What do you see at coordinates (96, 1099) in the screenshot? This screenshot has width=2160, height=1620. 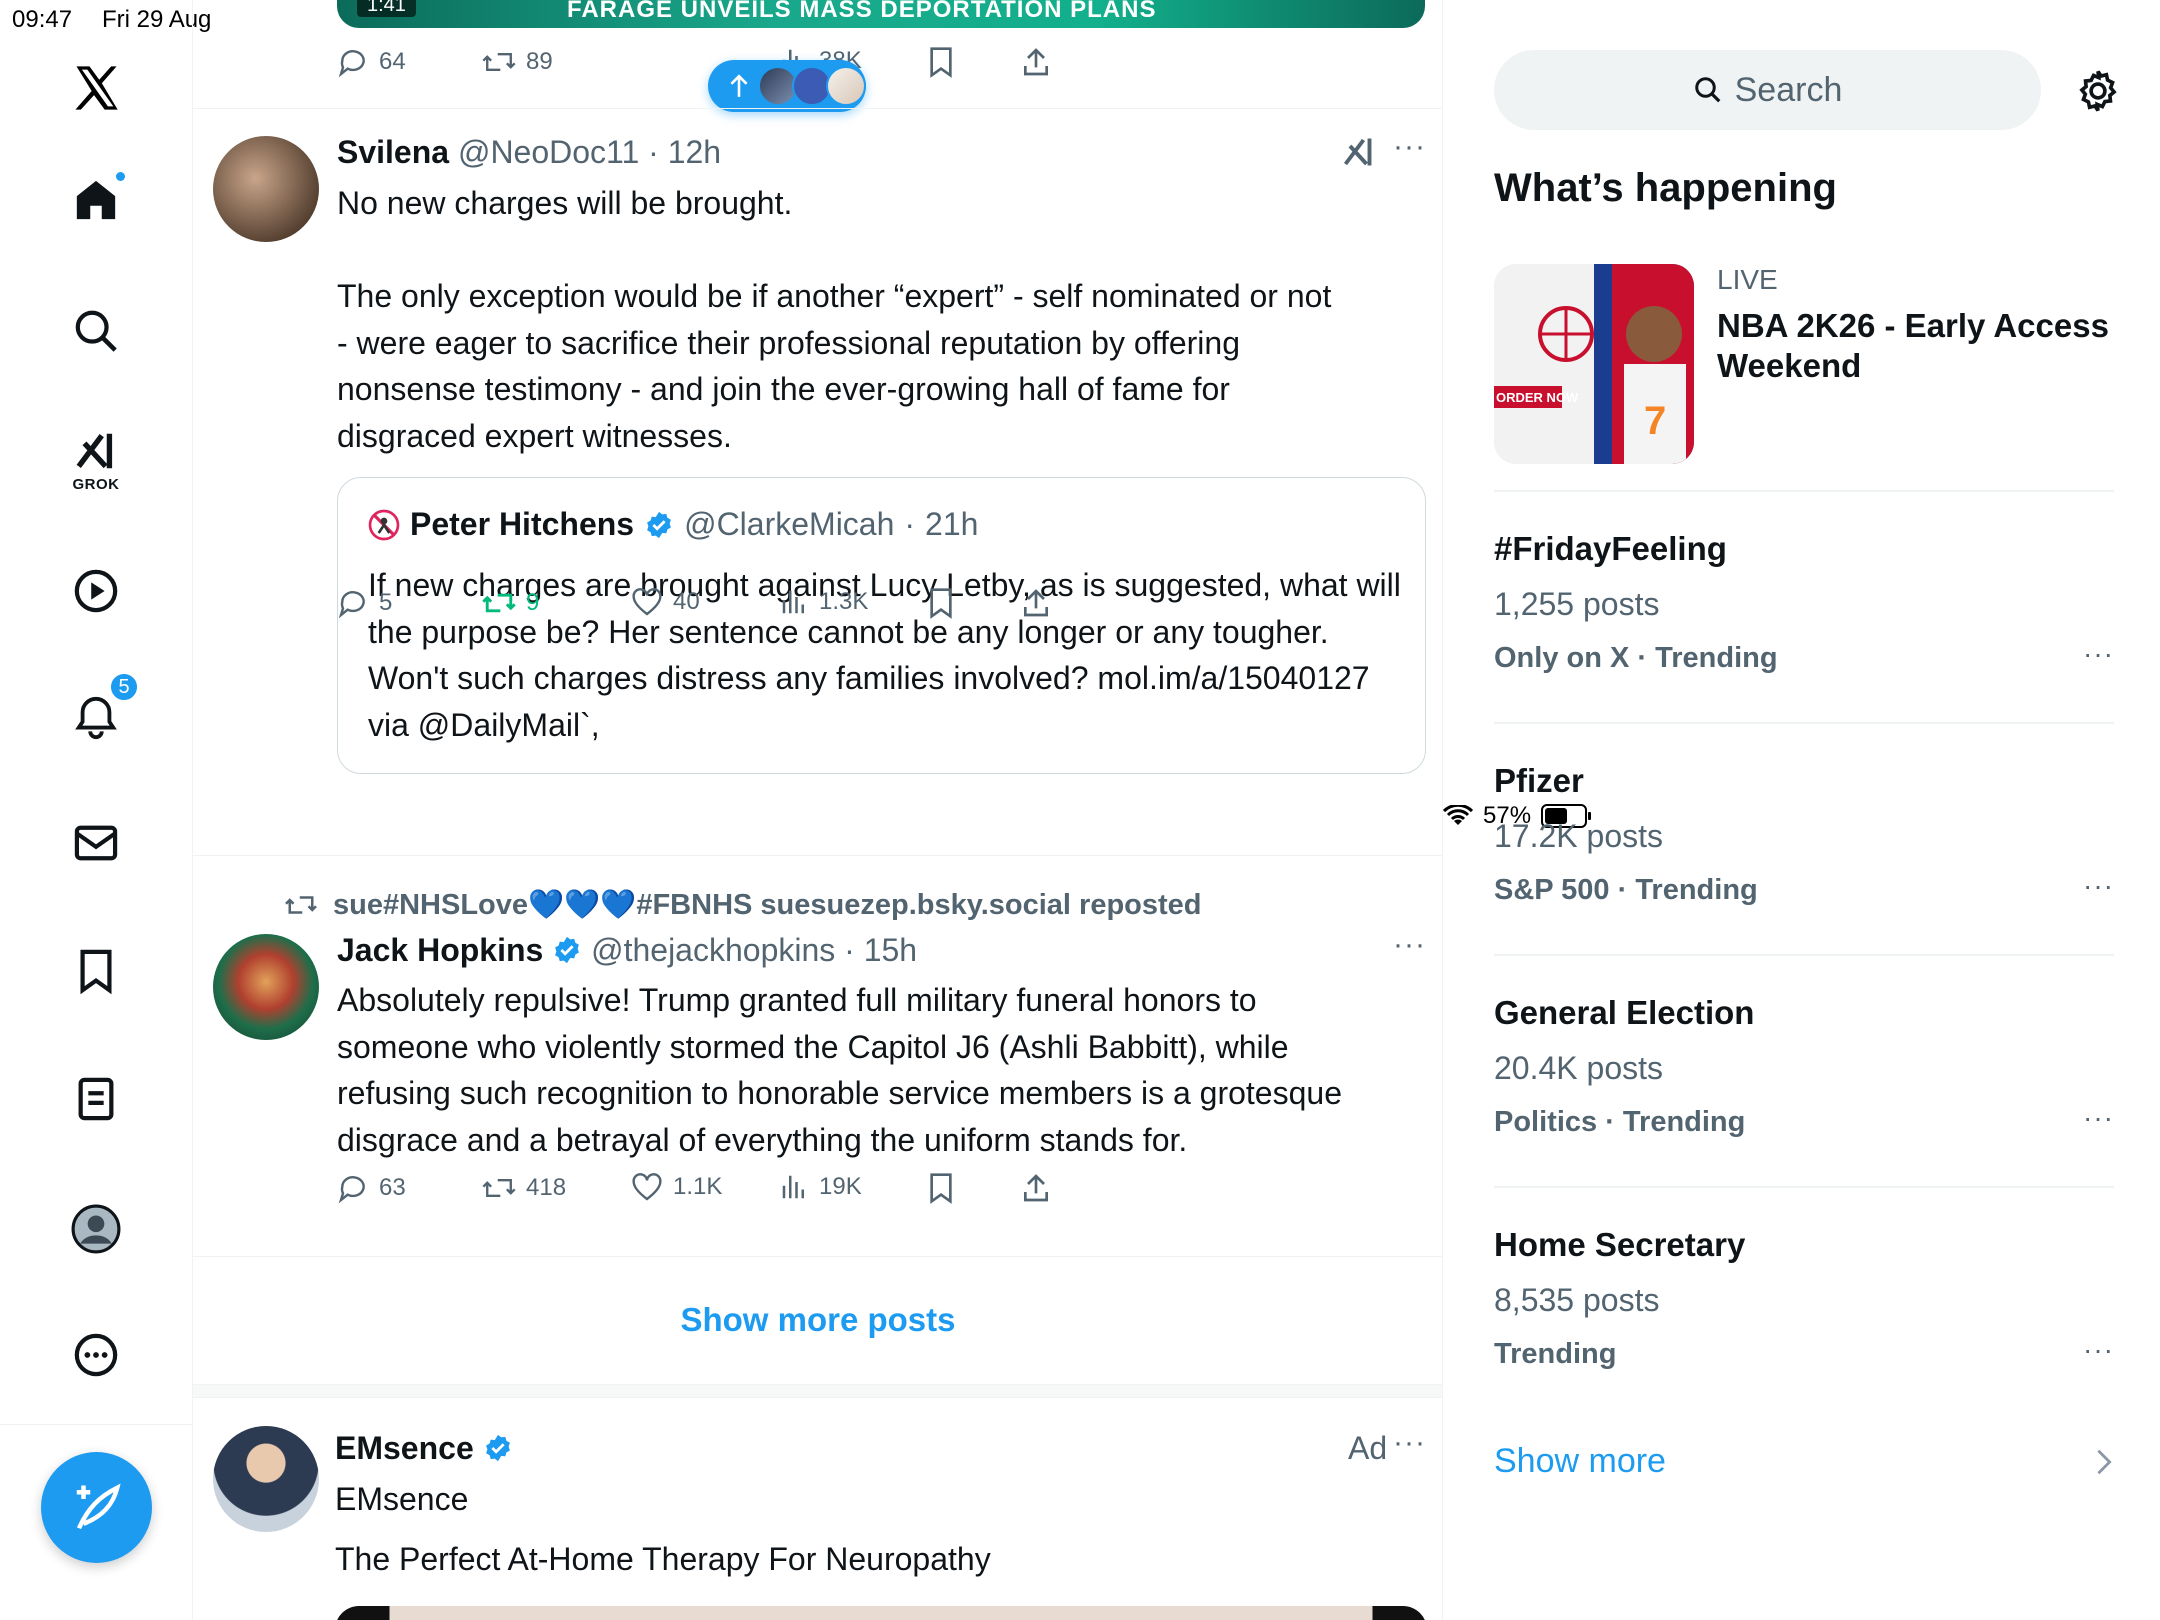 I see `lists-icon` at bounding box center [96, 1099].